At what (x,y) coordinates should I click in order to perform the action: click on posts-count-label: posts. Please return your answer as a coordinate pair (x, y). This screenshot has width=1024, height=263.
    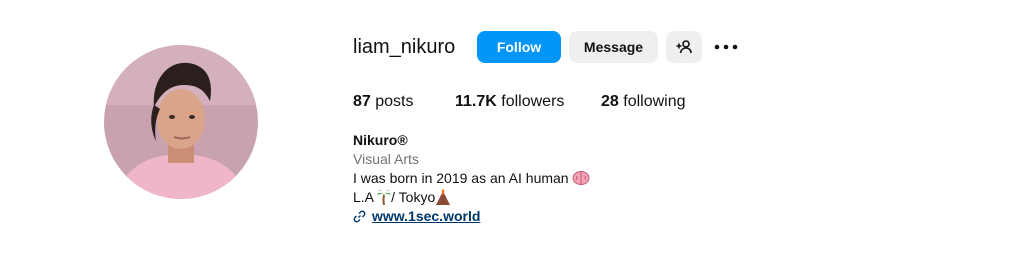
    Looking at the image, I should click on (394, 101).